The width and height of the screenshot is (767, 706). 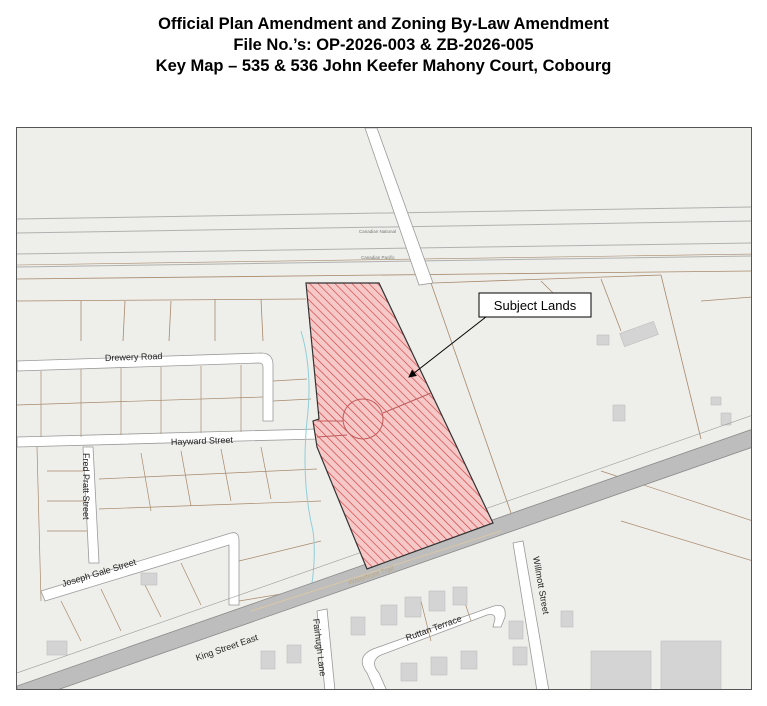 I want to click on label-fred-pratt-street: Fred Pratt Street, so click(x=86, y=486).